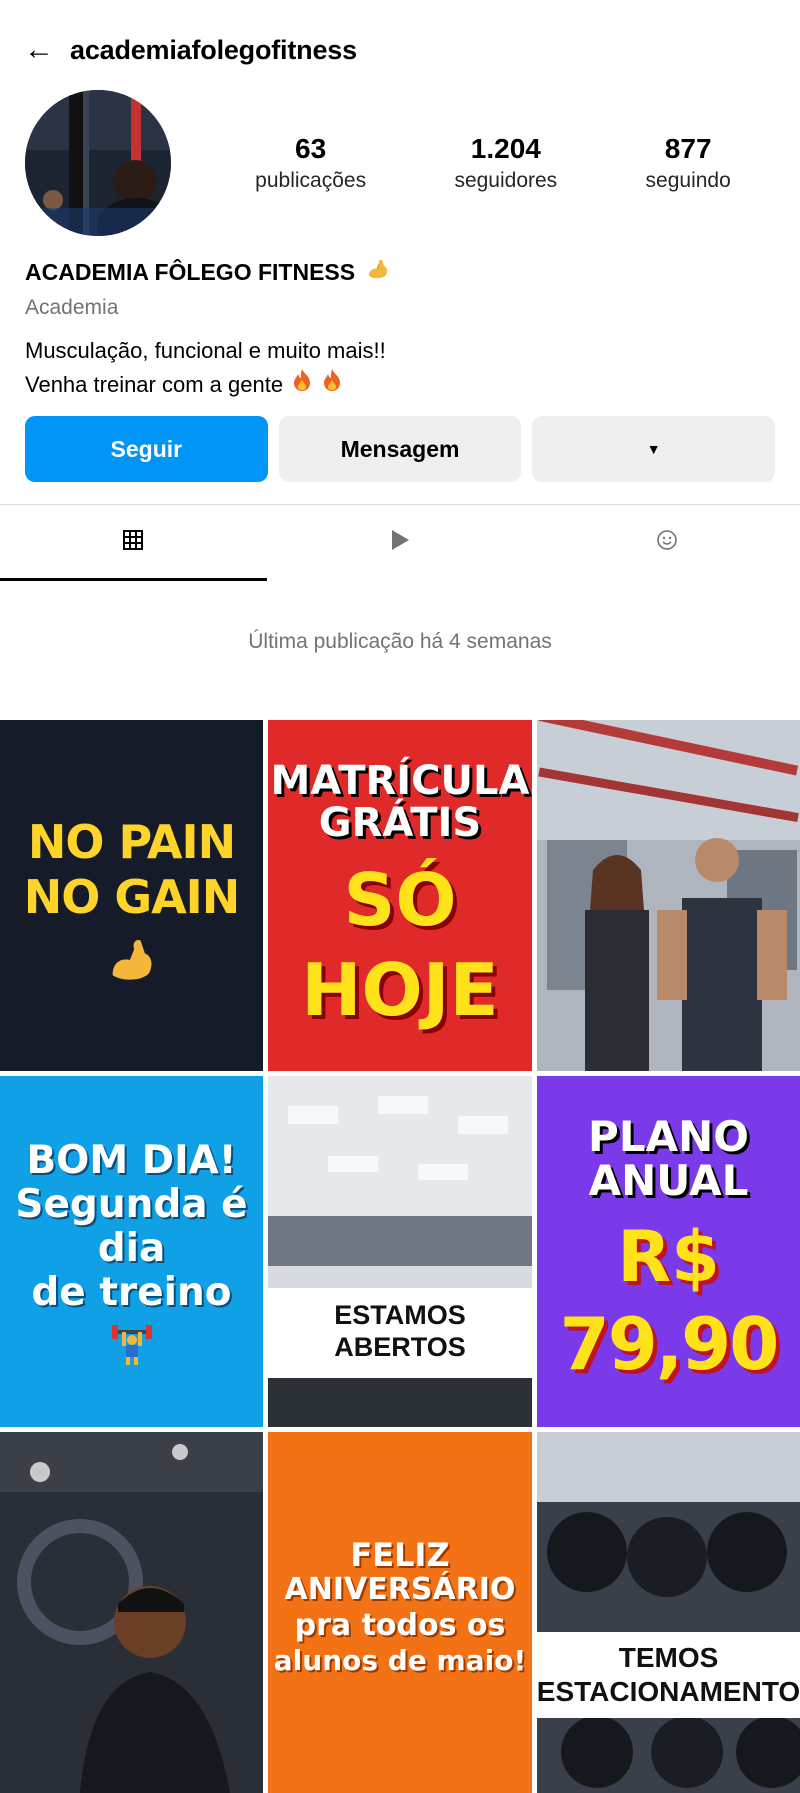 Image resolution: width=800 pixels, height=1793 pixels. What do you see at coordinates (668, 1180) in the screenshot?
I see `post-6-line-2: ANUAL` at bounding box center [668, 1180].